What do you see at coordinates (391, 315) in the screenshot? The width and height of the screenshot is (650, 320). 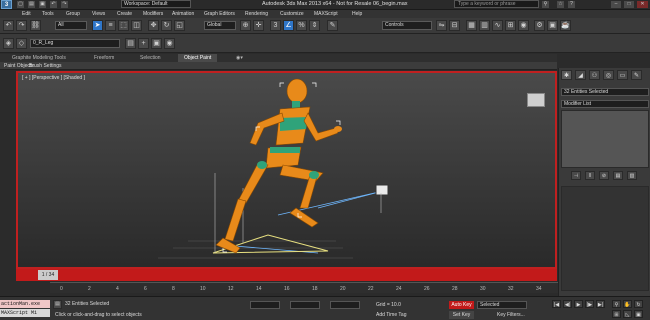 I see `add-time-tag: Add Time Tag` at bounding box center [391, 315].